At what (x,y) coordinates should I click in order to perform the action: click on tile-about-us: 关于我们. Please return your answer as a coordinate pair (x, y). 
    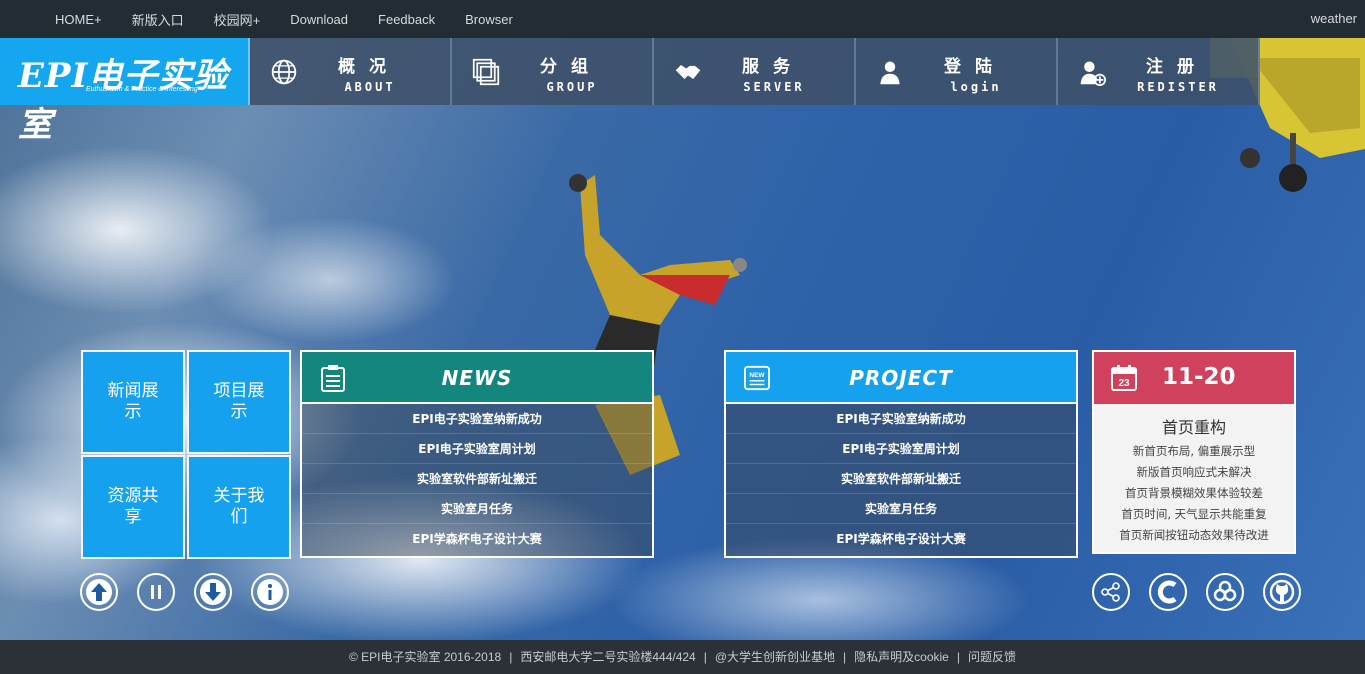
    Looking at the image, I should click on (239, 507).